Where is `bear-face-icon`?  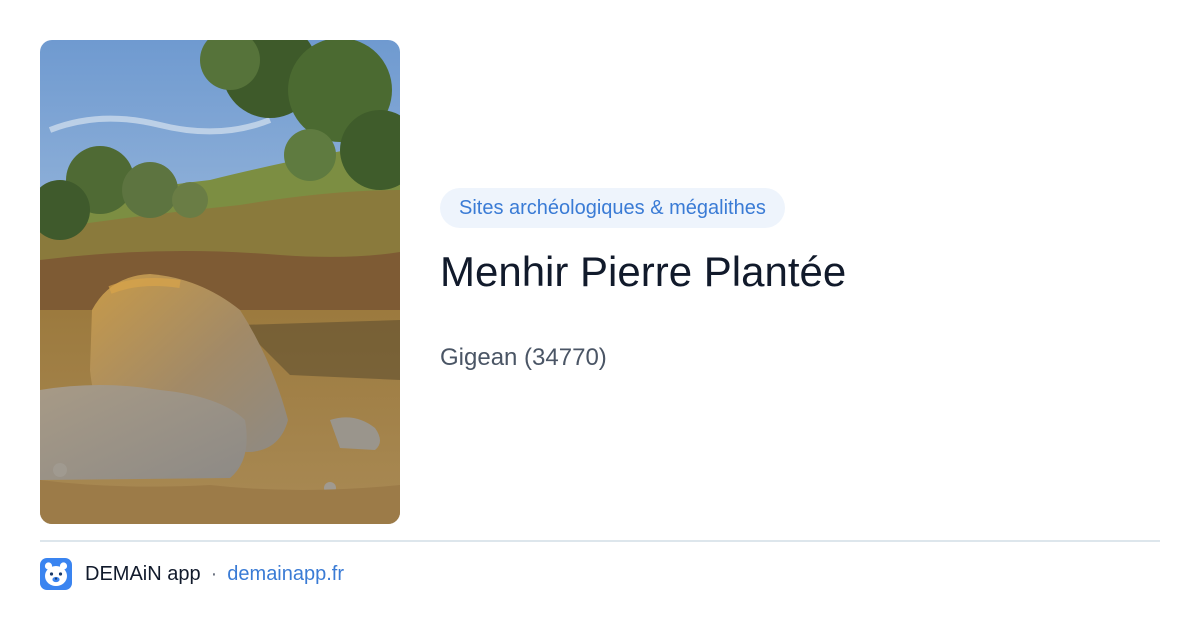
bear-face-icon is located at coordinates (56, 574).